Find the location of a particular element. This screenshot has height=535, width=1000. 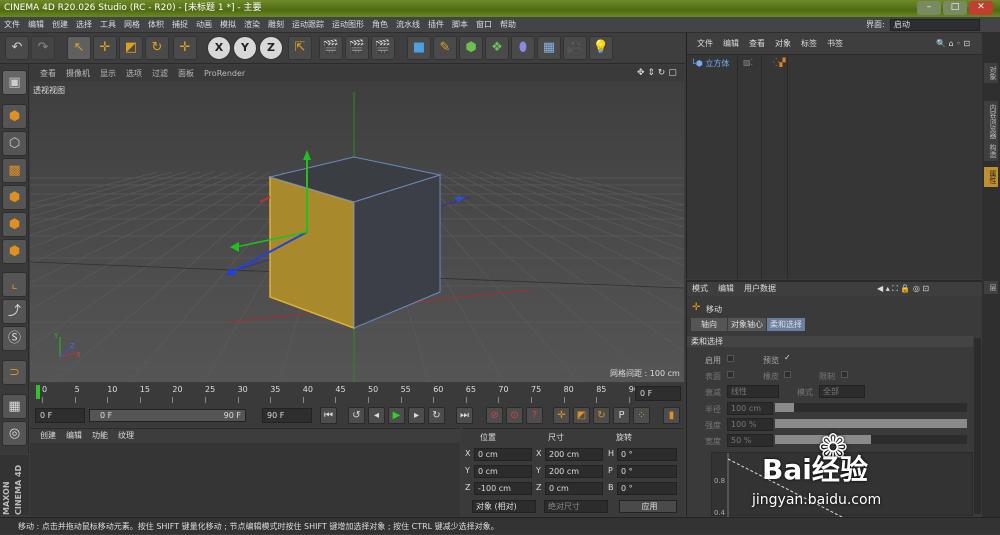

coordinate-mode-dropdown: 对象 (相对) is located at coordinates (504, 506).